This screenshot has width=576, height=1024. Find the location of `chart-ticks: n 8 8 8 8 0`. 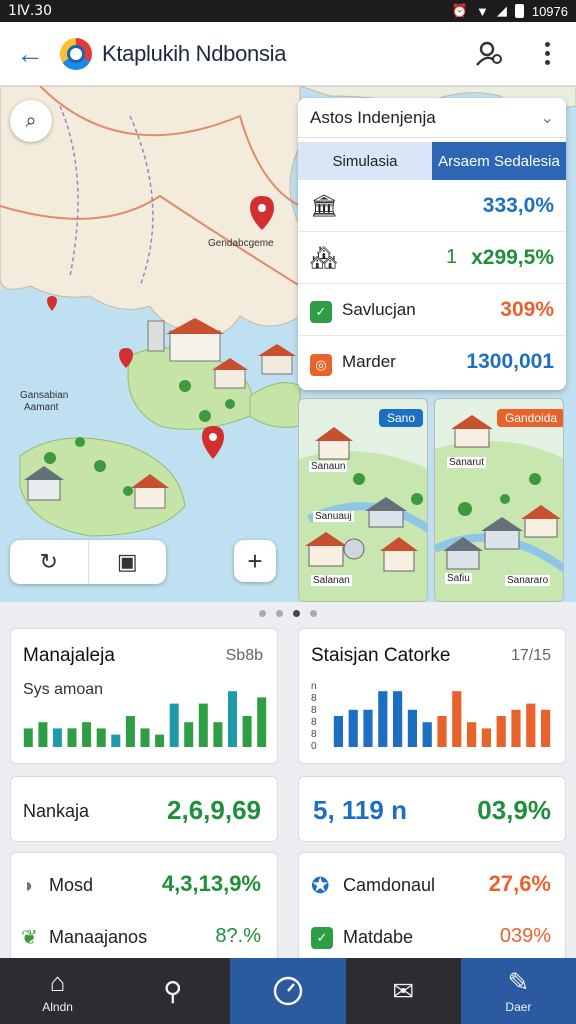

chart-ticks: n 8 8 8 8 0 is located at coordinates (314, 717).